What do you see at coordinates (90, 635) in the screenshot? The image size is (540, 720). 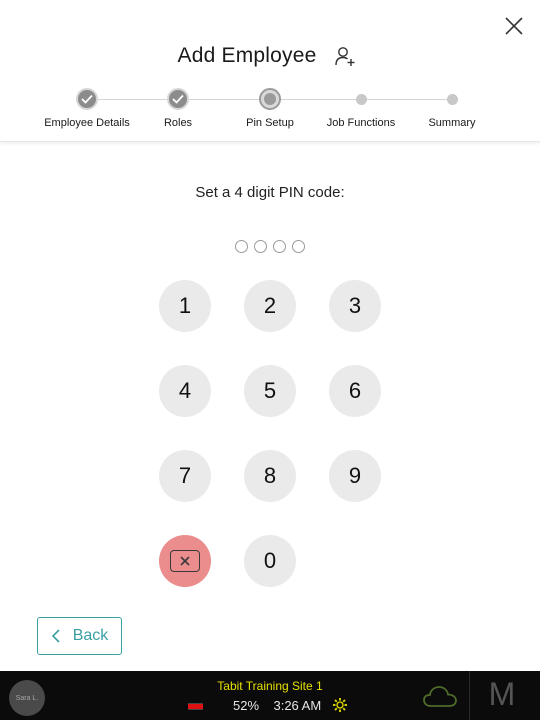 I see `back-label: Back` at bounding box center [90, 635].